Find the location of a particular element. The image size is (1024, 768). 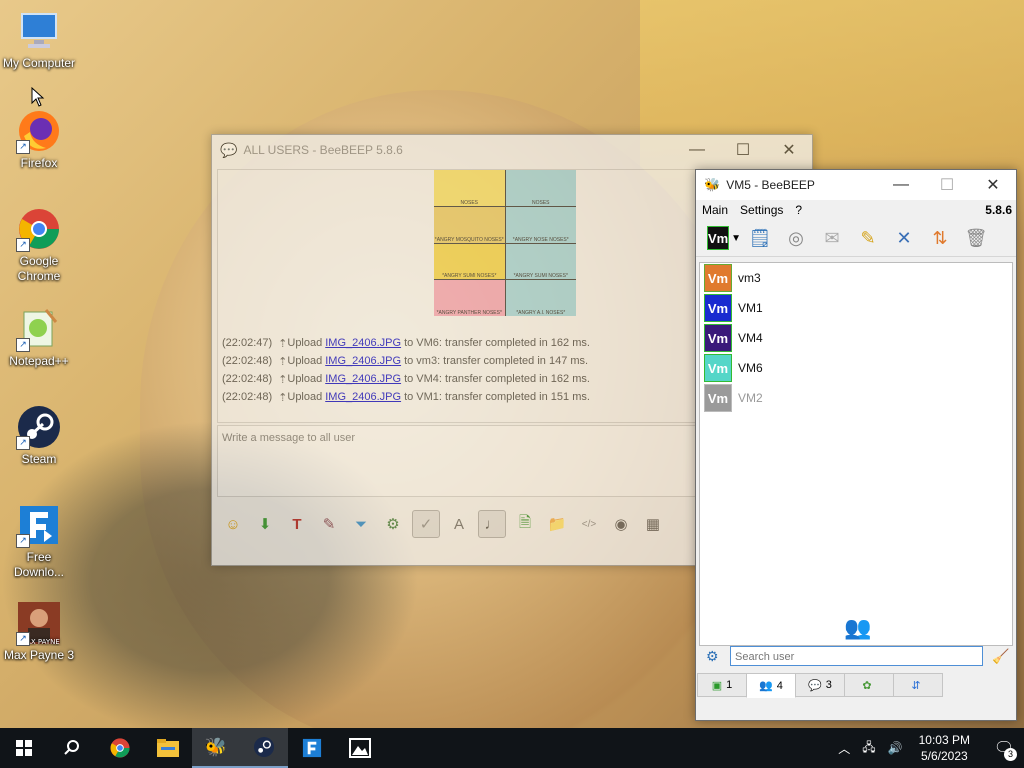

notifications-button: 🗨 3 is located at coordinates (1004, 748).